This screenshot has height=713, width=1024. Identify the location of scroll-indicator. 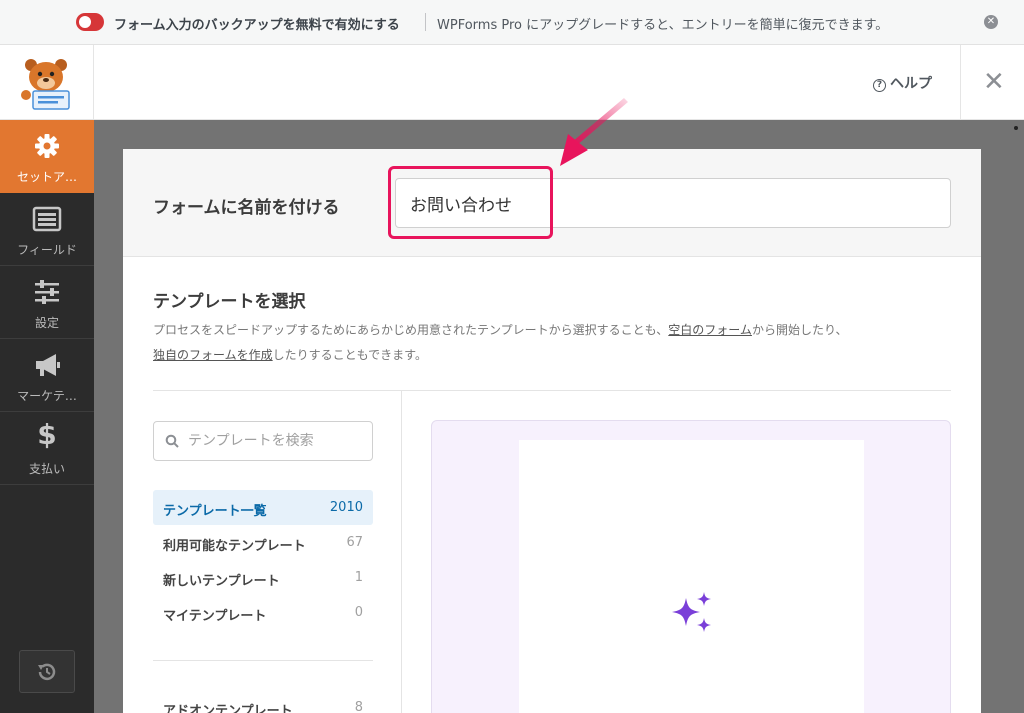
(1016, 128).